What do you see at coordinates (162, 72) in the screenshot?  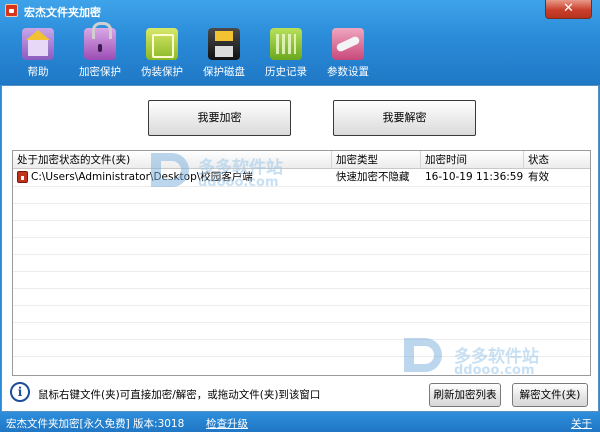 I see `toolbar-disguise-protect-label: 伪装保护` at bounding box center [162, 72].